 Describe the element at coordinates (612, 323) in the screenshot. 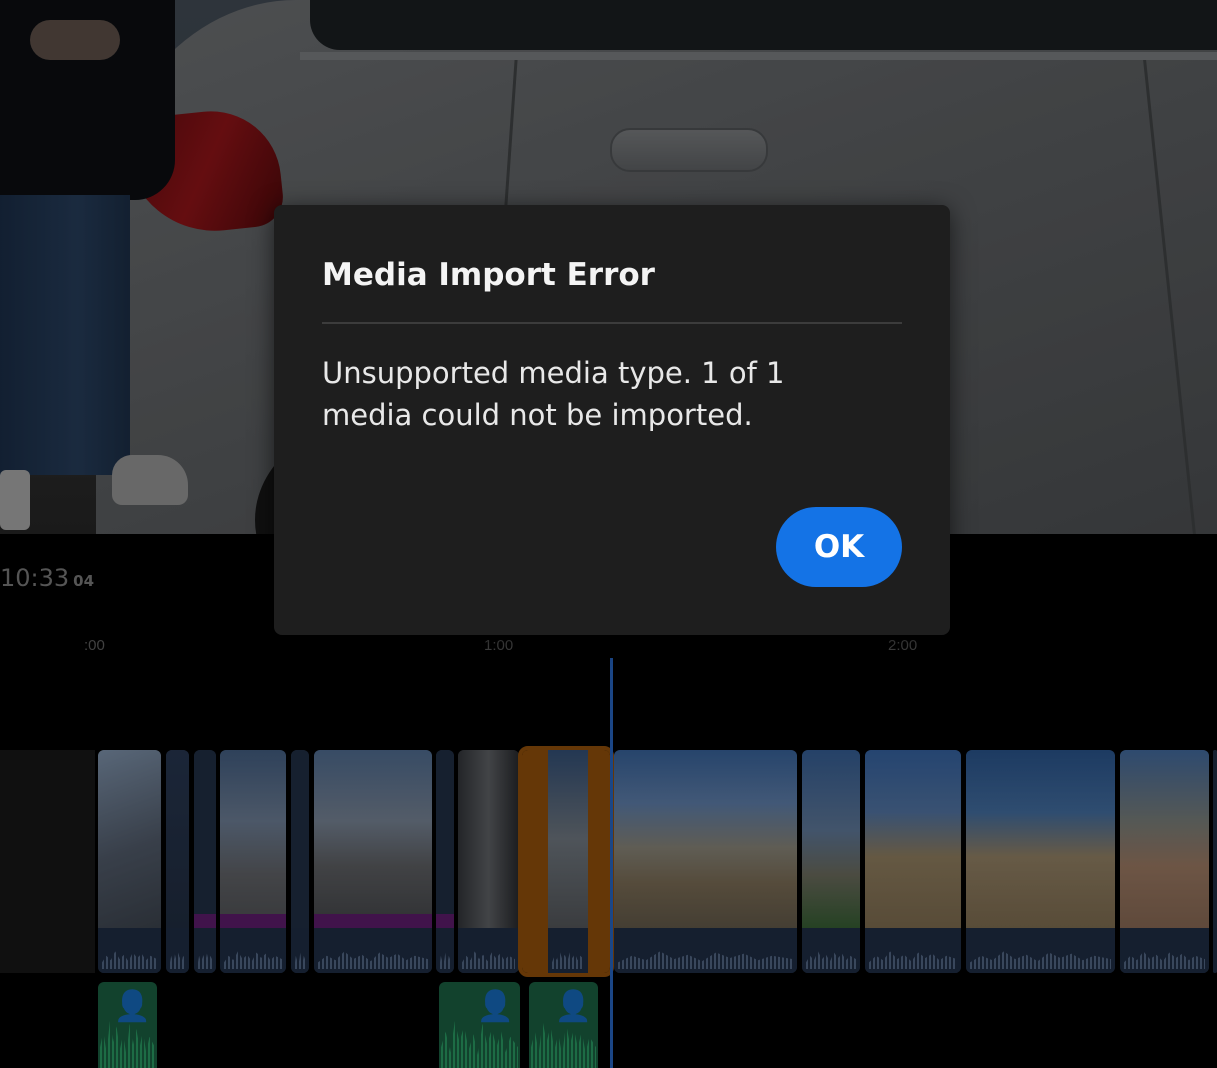

I see `dialog-divider` at that location.